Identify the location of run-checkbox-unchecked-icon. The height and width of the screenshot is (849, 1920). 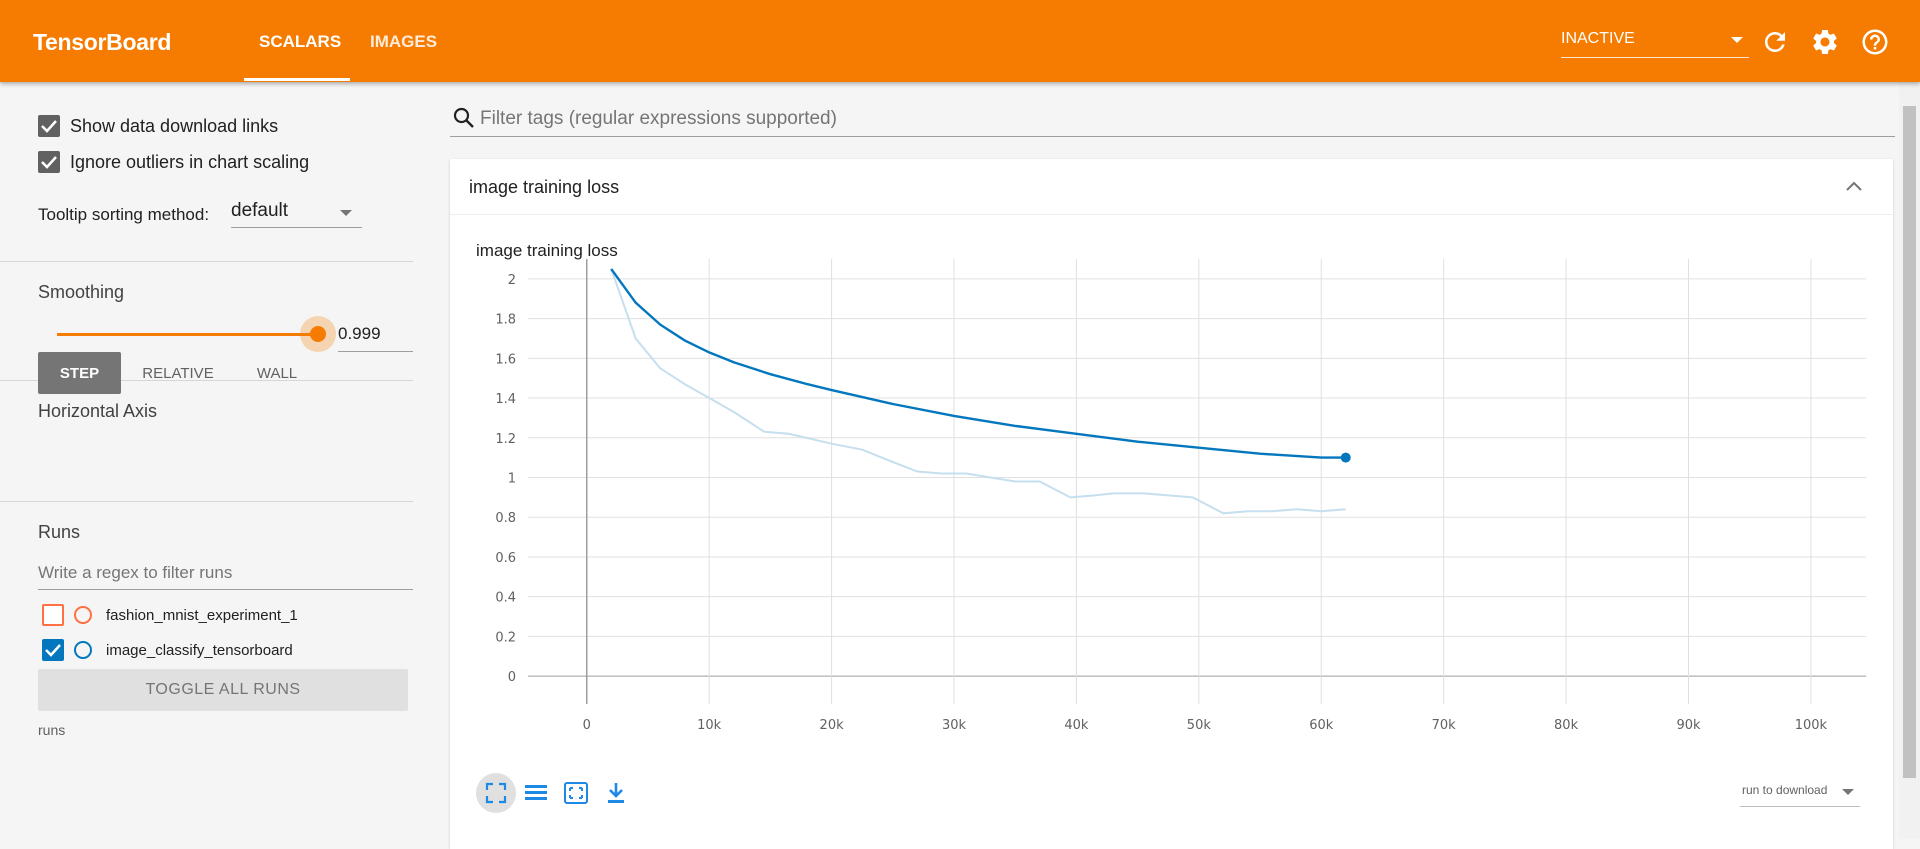
(53, 615).